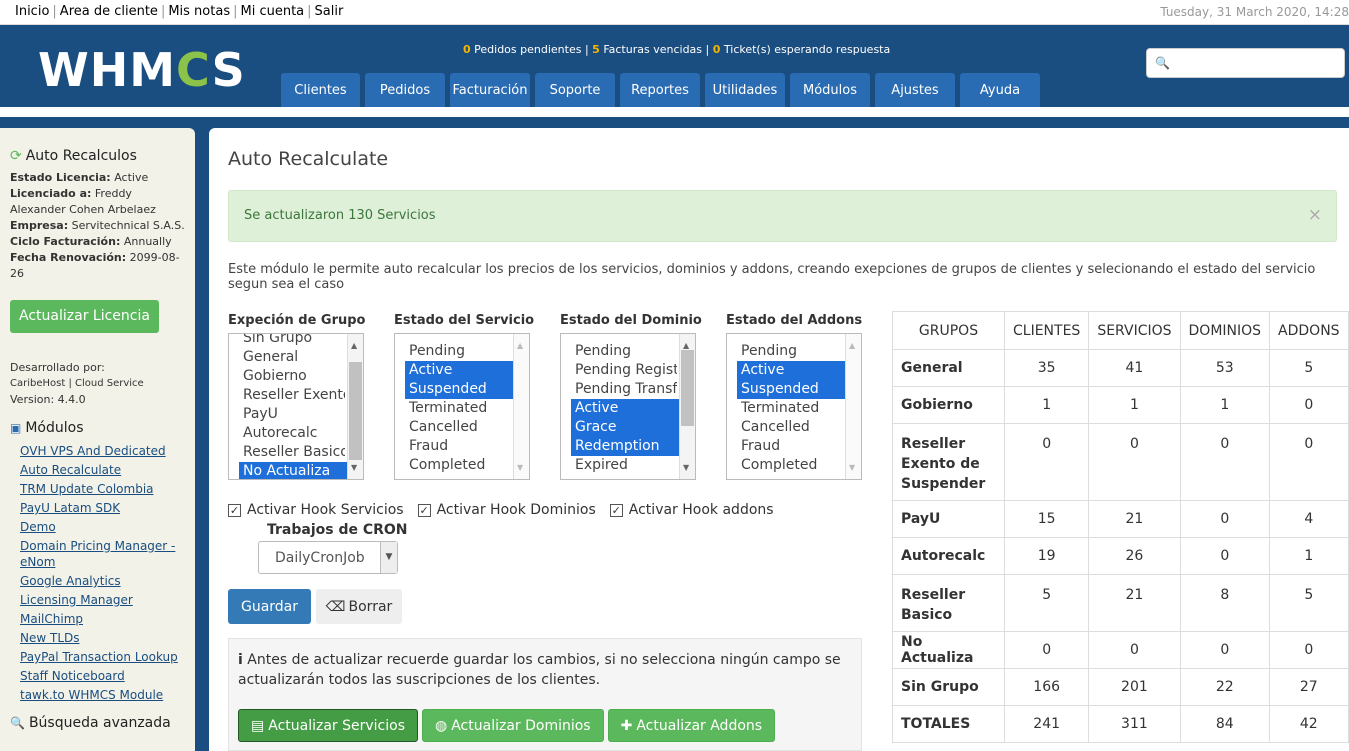  Describe the element at coordinates (97, 638) in the screenshot. I see `module-link: New TLDs` at that location.